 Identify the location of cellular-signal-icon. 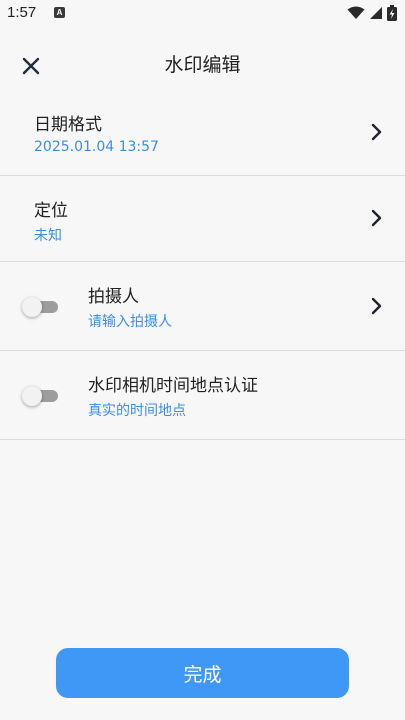
(376, 13).